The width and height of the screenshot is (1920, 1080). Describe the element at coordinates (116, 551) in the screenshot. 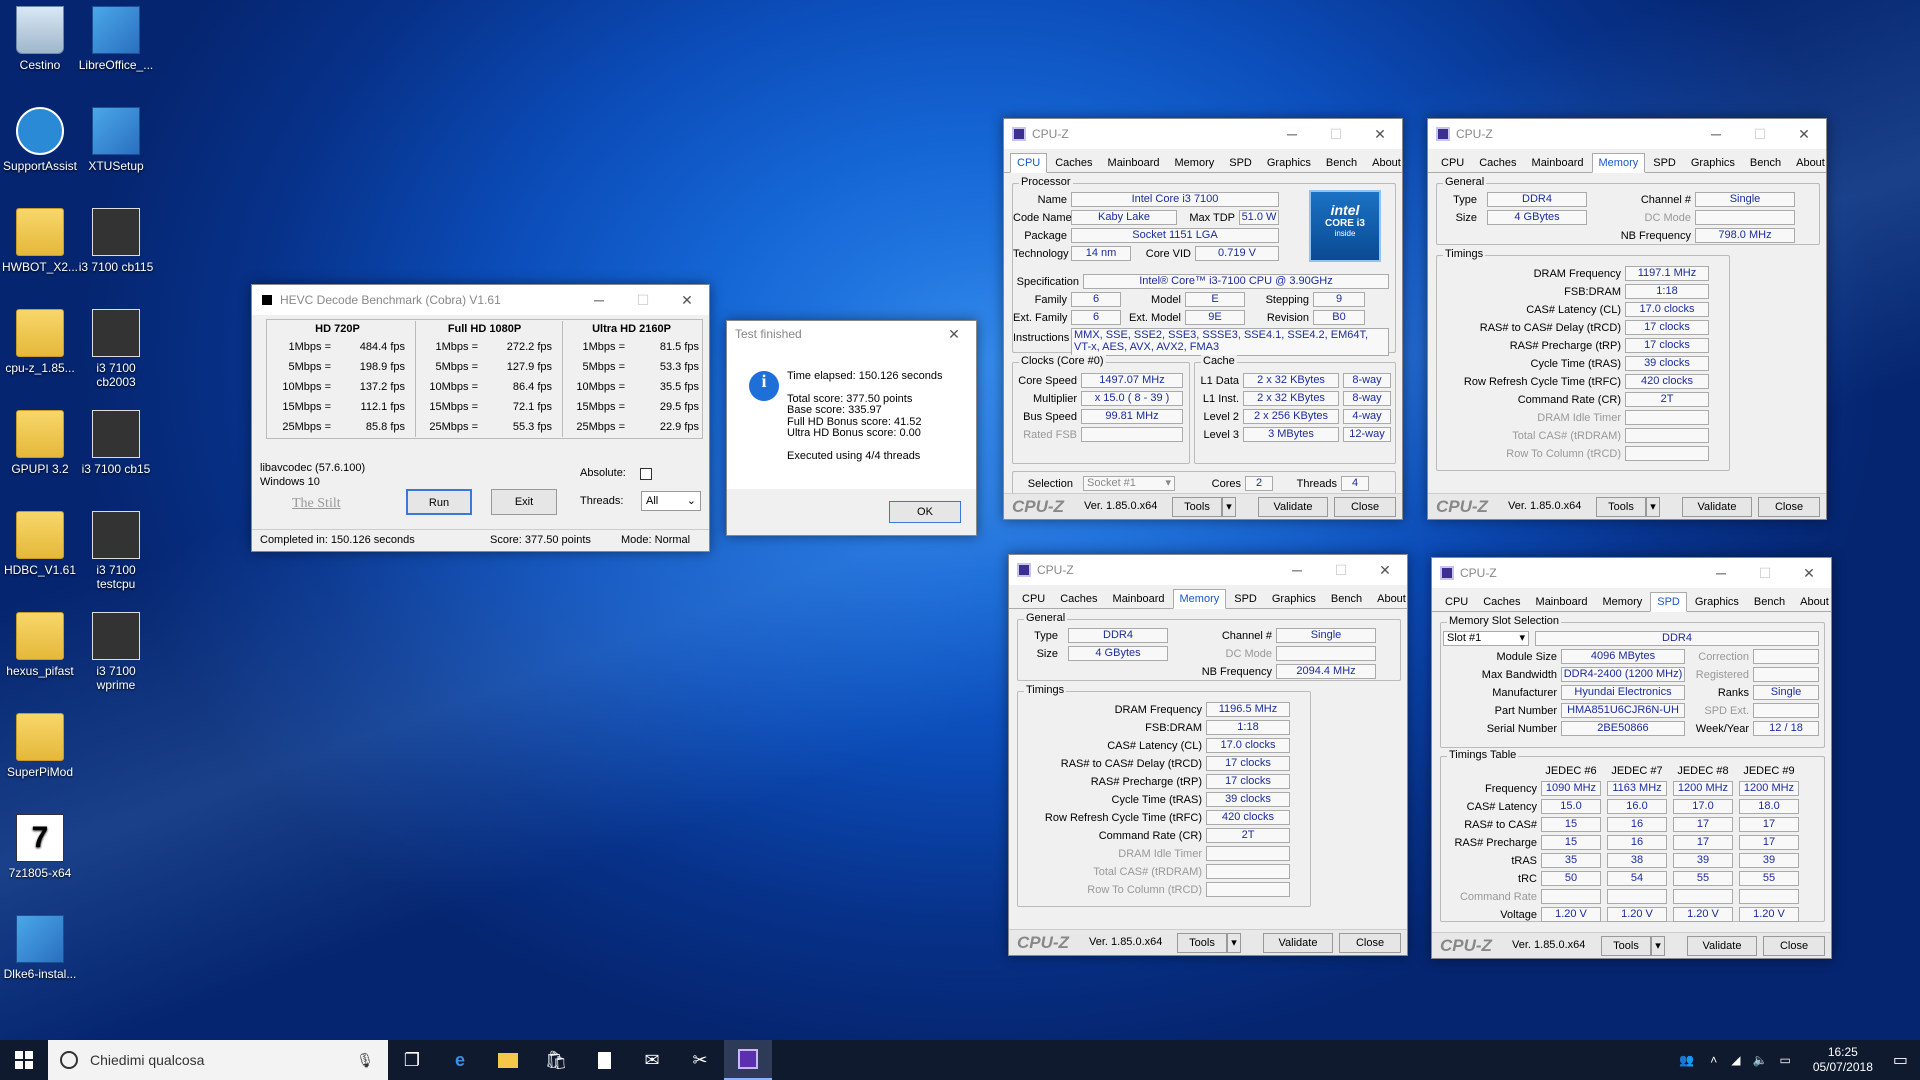

I see `desktop-icon: i3 7100 testcpu` at that location.